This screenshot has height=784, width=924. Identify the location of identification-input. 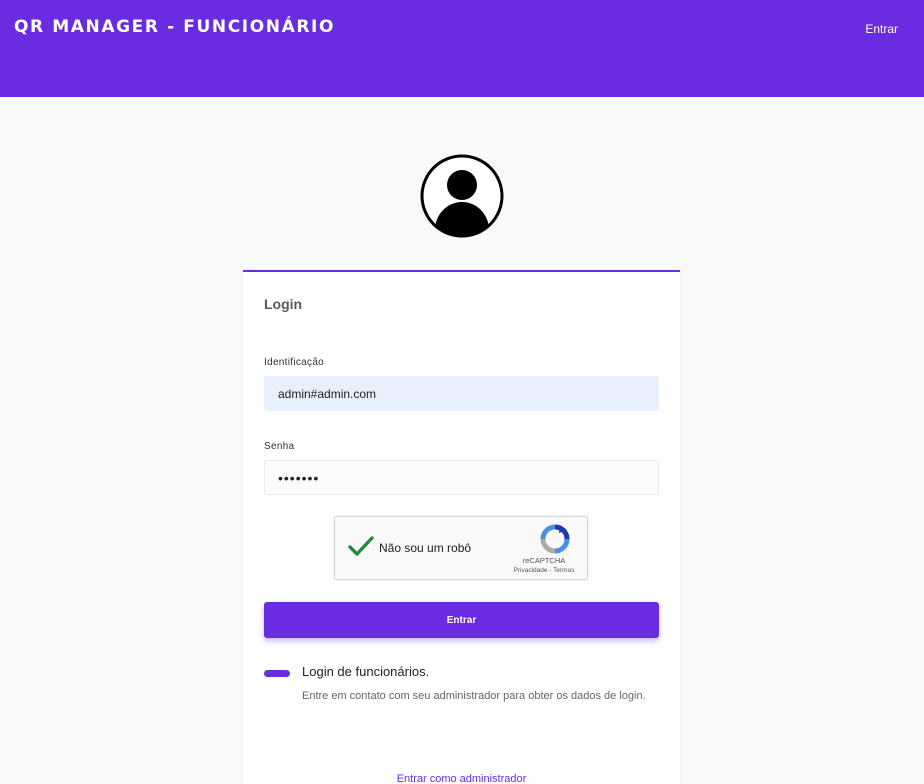
(461, 393).